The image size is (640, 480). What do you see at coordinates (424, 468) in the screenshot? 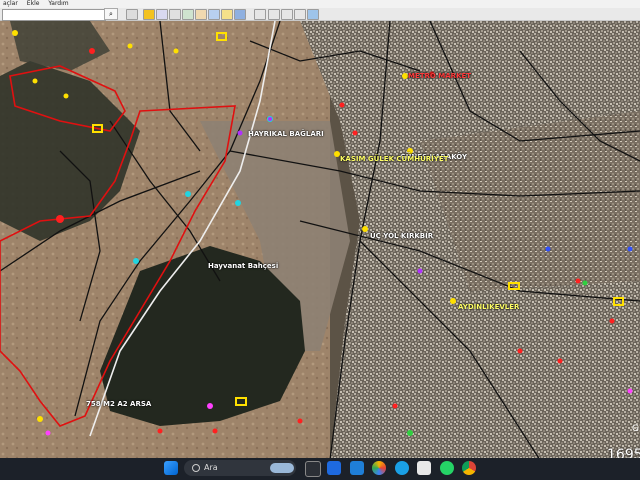
I see `whatsapp-icon` at bounding box center [424, 468].